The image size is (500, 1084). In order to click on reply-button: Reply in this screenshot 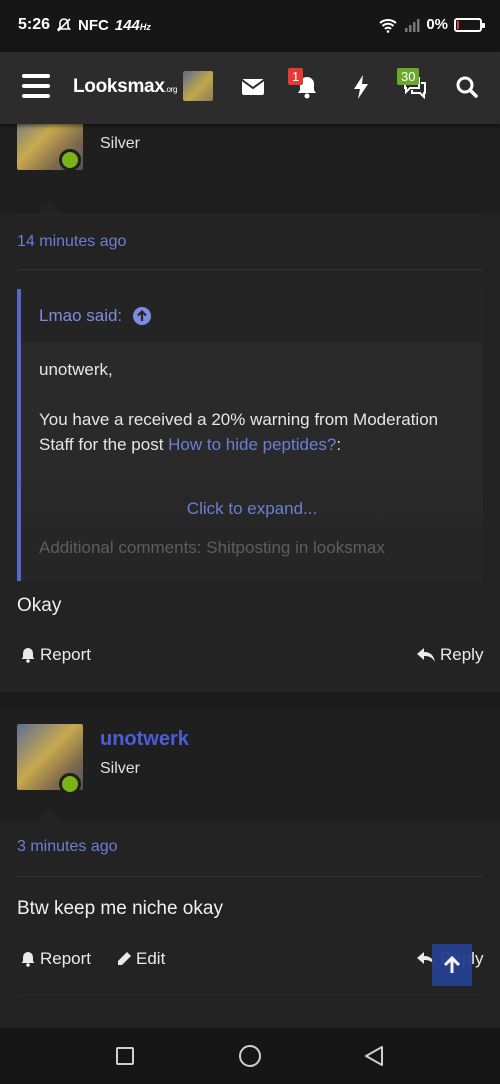, I will do `click(449, 655)`.